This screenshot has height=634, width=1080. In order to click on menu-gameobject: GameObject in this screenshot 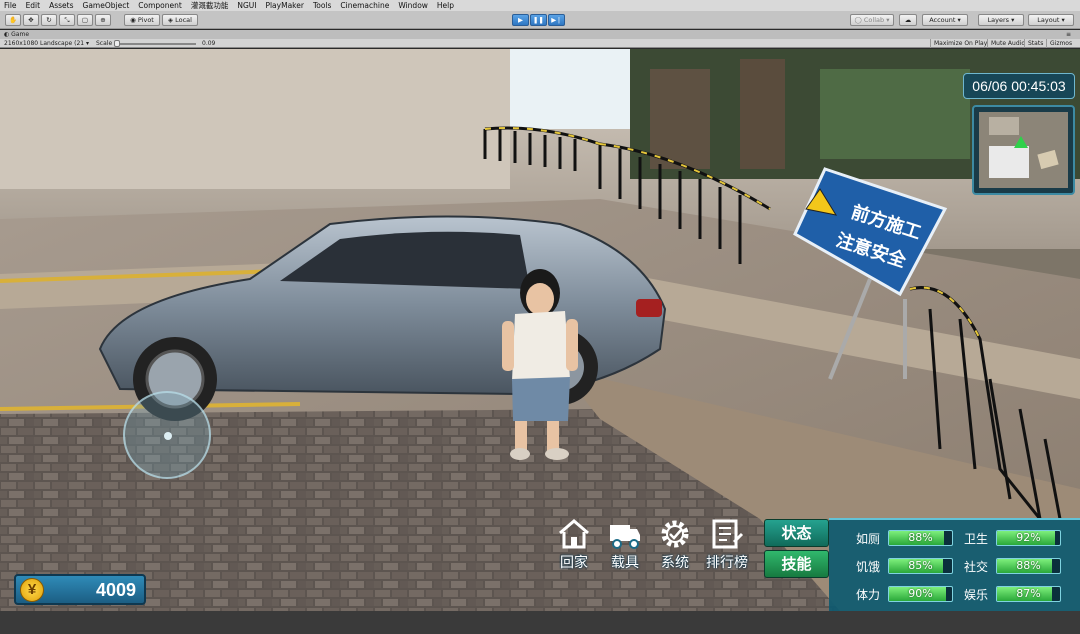, I will do `click(106, 5)`.